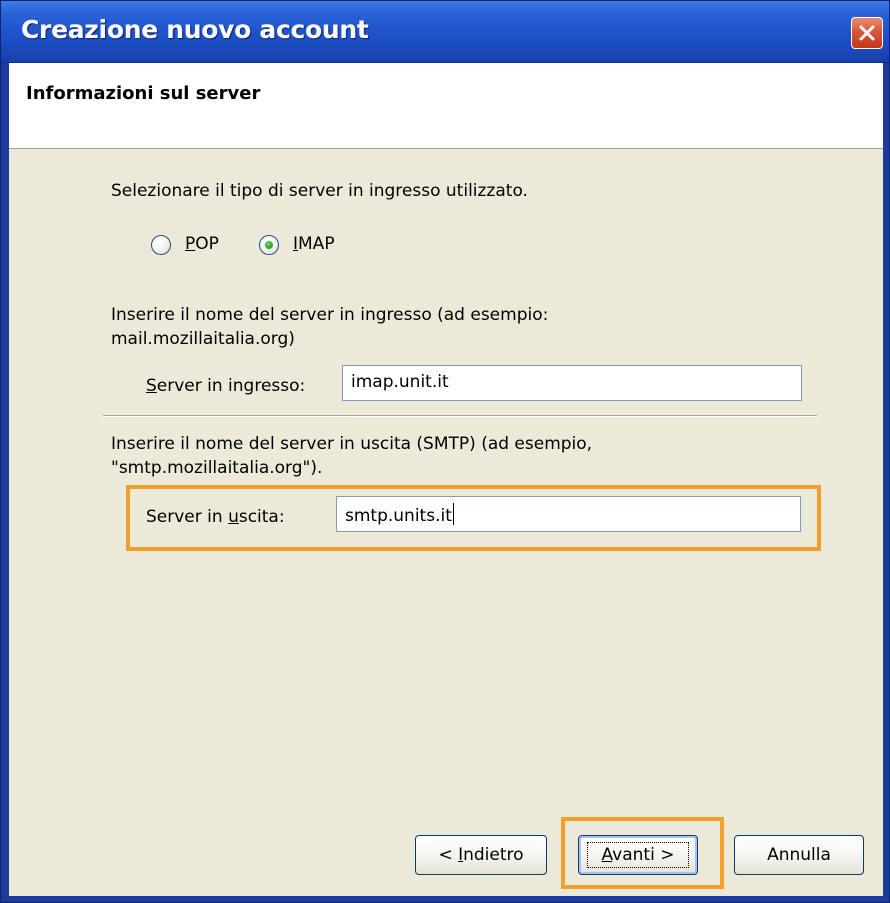 The height and width of the screenshot is (903, 890). I want to click on back-button-prefix: <, so click(448, 855).